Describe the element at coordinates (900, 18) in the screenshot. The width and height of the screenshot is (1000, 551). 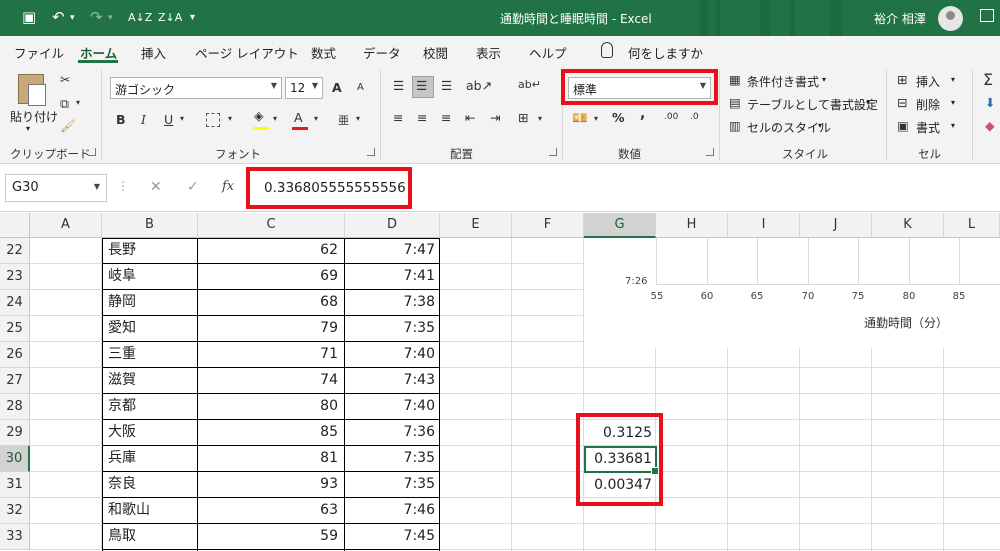
I see `user-name: 裕介 相澤` at that location.